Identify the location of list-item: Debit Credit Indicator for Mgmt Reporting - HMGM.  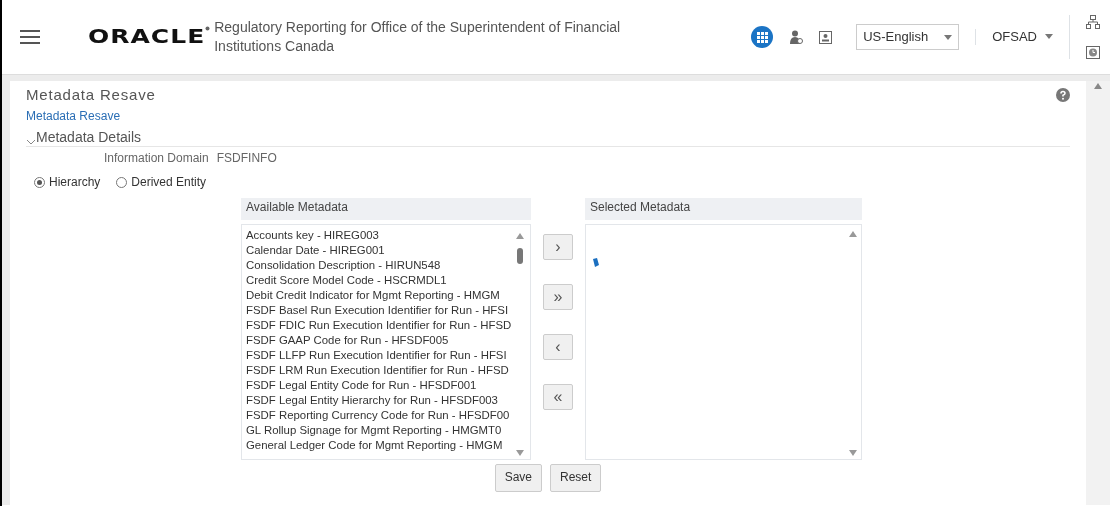
(380, 296).